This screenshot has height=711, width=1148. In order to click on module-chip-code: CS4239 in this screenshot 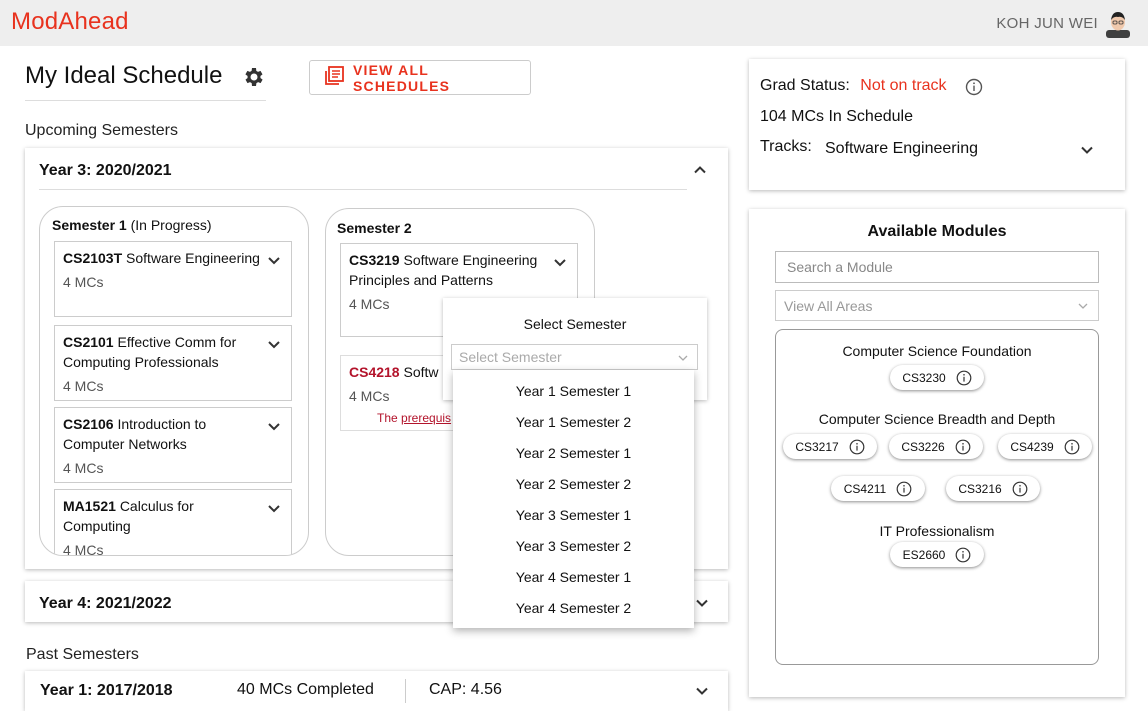, I will do `click(1032, 446)`.